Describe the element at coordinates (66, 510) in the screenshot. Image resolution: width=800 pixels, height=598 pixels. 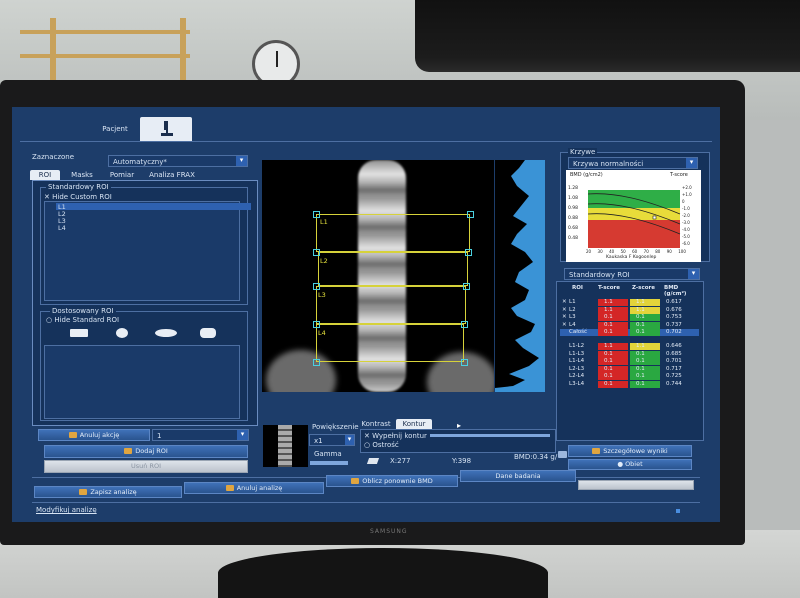
I see `status-bar-text: Modyfikuj analizę` at that location.